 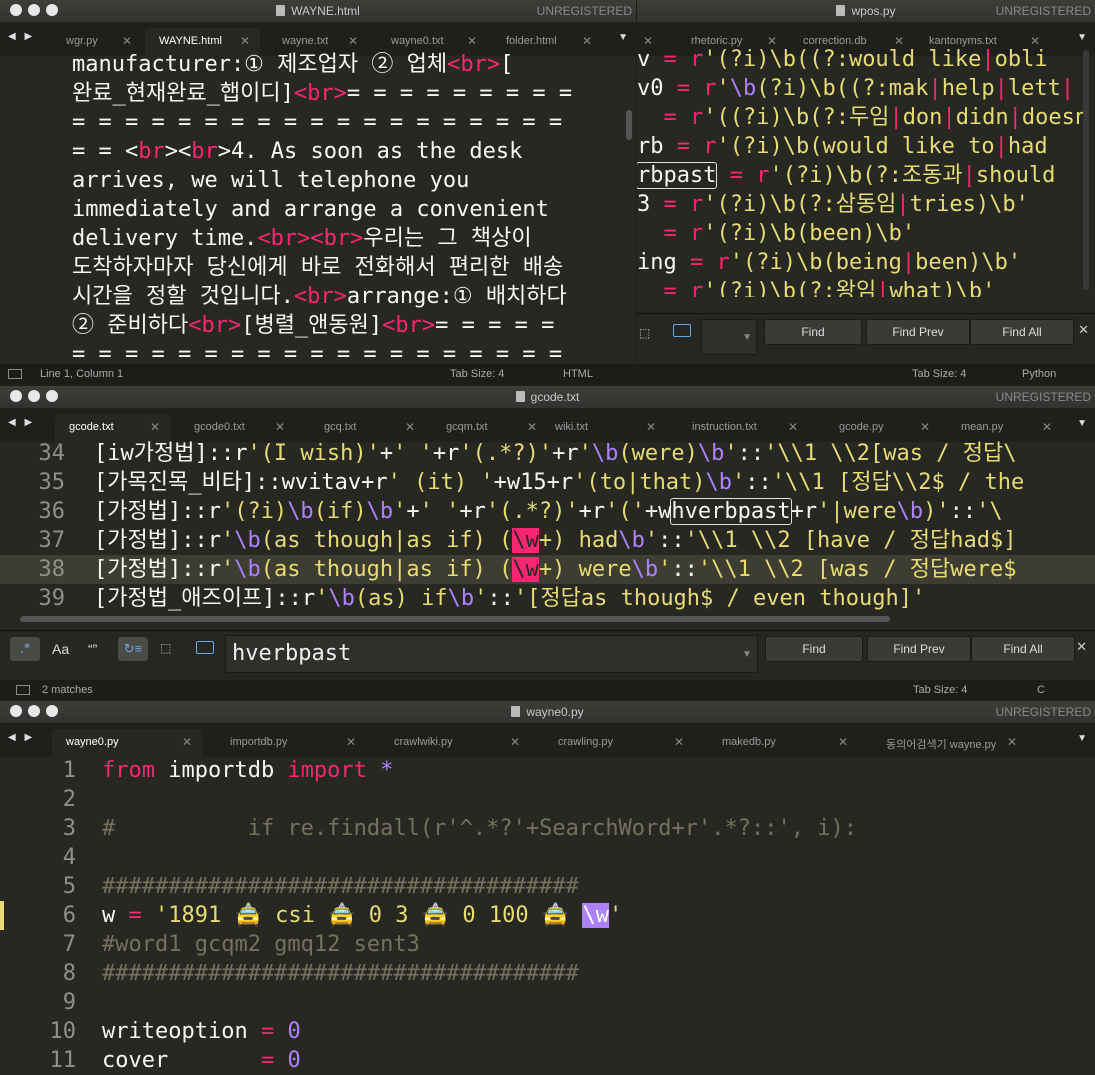 I want to click on syntax-mode: HTML, so click(x=578, y=374).